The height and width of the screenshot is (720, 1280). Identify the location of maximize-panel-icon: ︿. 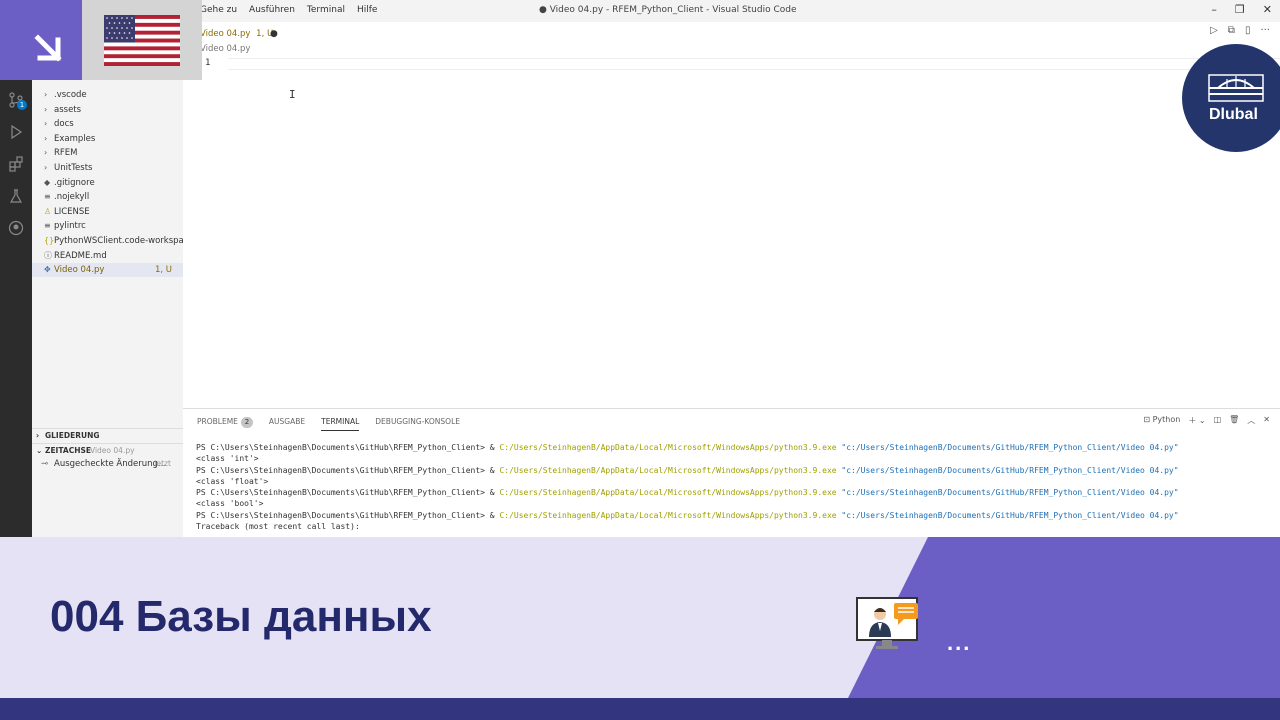
(1251, 420).